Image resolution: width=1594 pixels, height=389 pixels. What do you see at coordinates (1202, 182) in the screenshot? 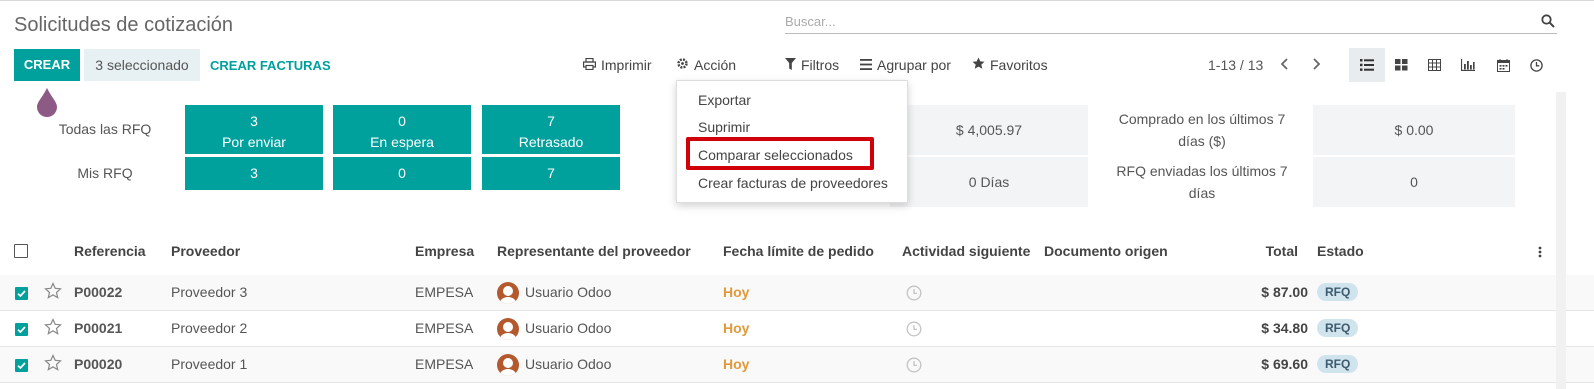
I see `sent-label: RFQ enviadas los últimos 7 días` at bounding box center [1202, 182].